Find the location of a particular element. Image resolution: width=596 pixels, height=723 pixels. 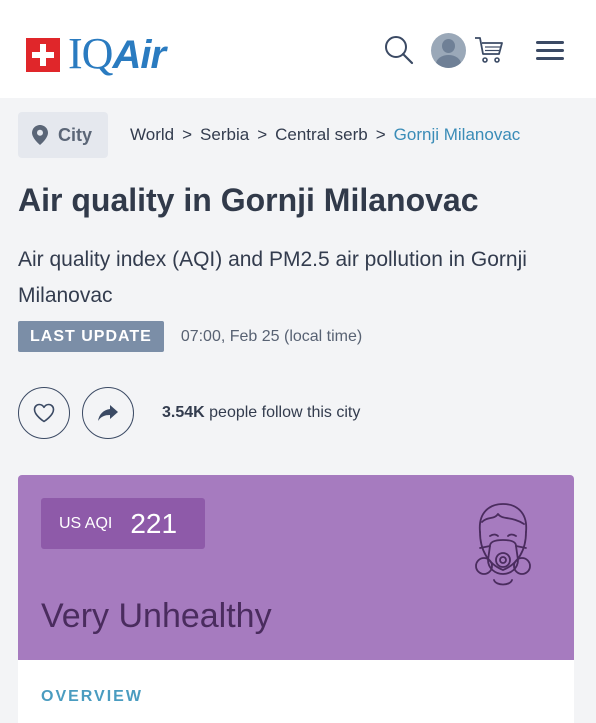

last-update-row: LAST UPDATE 07:00, Feb 25 (local time) is located at coordinates (190, 336).